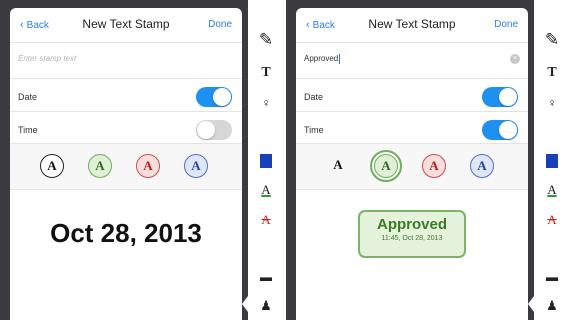 The width and height of the screenshot is (570, 320). What do you see at coordinates (47, 58) in the screenshot?
I see `stamp-text-input: Enter stamp text` at bounding box center [47, 58].